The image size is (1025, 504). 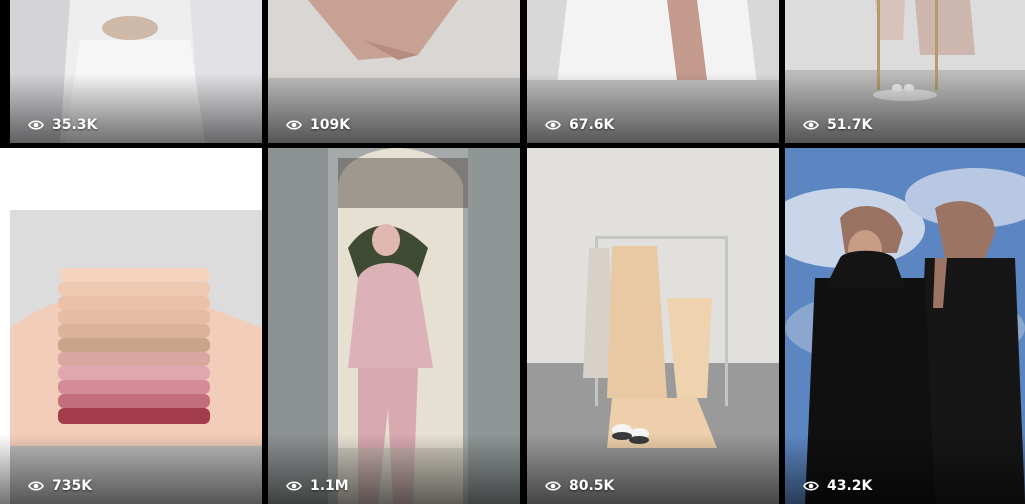 I want to click on view-count: 1.1M, so click(x=317, y=486).